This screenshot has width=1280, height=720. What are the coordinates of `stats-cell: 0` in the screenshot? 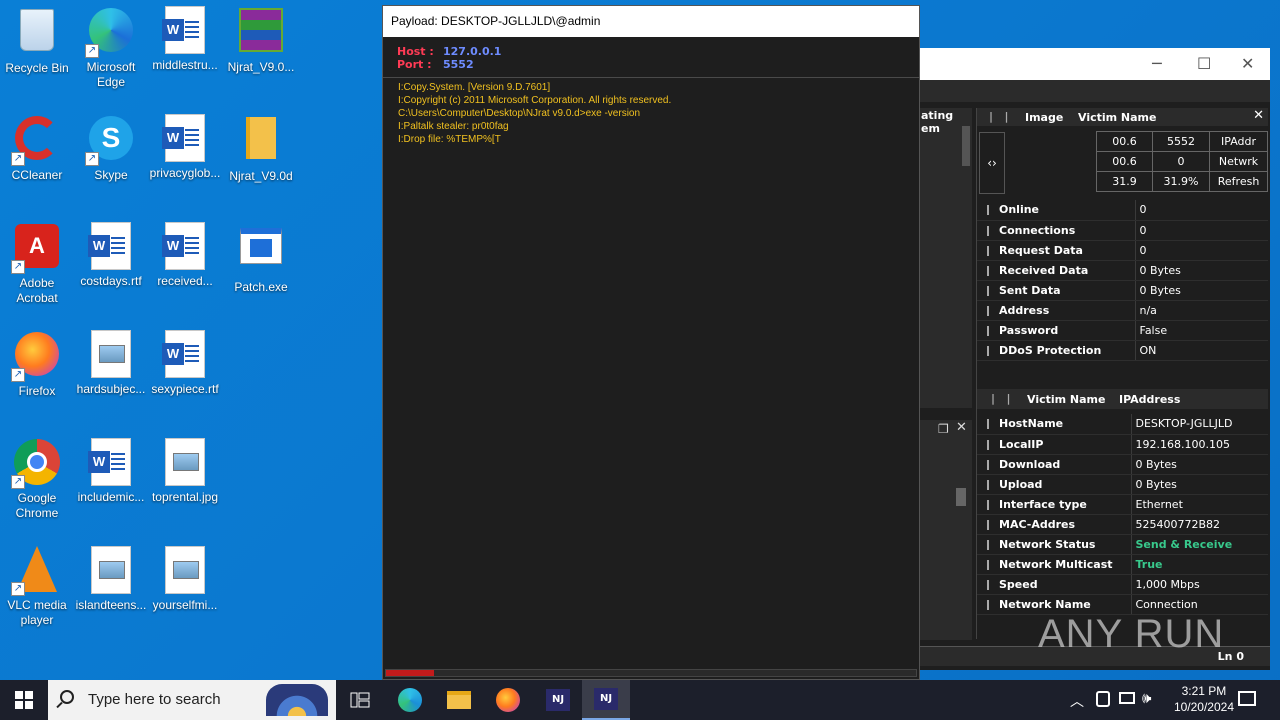 It's located at (1181, 161).